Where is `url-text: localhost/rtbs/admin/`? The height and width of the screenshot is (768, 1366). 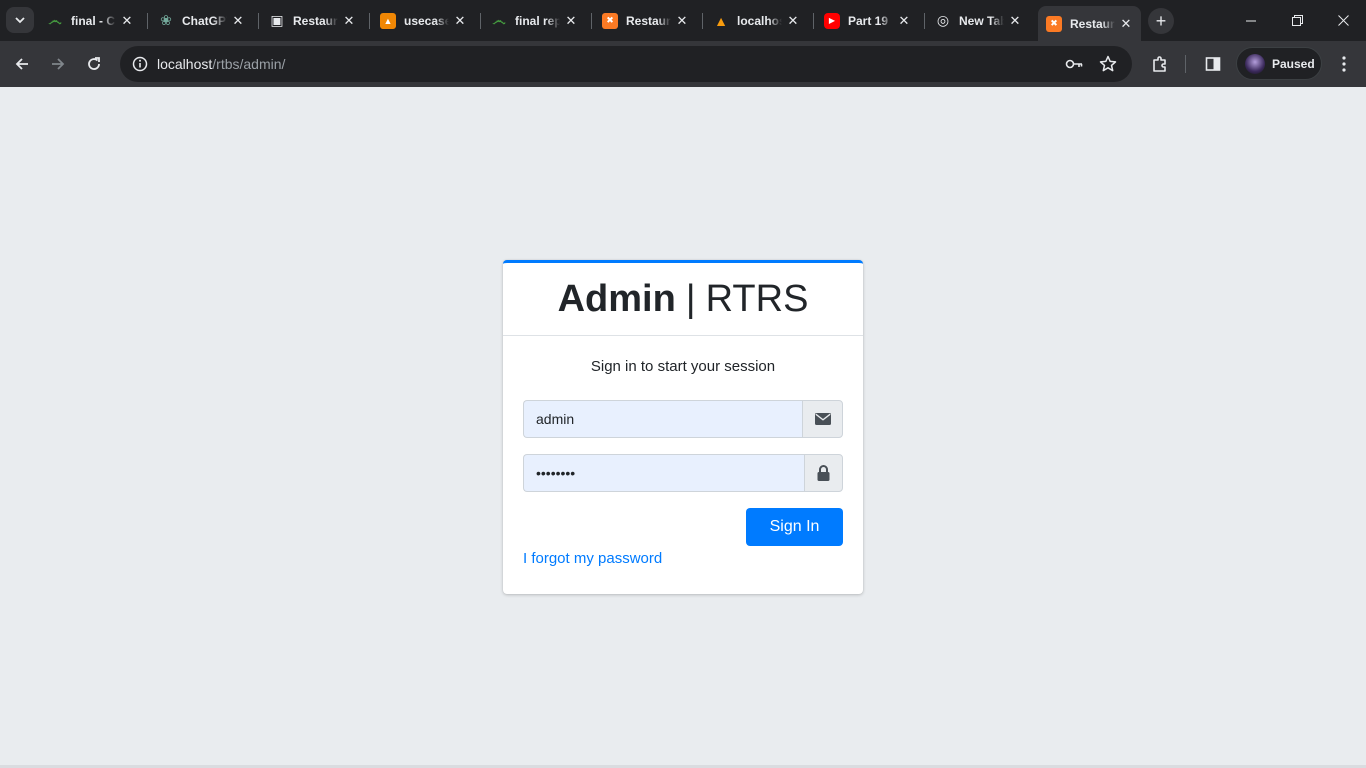
url-text: localhost/rtbs/admin/ is located at coordinates (221, 64).